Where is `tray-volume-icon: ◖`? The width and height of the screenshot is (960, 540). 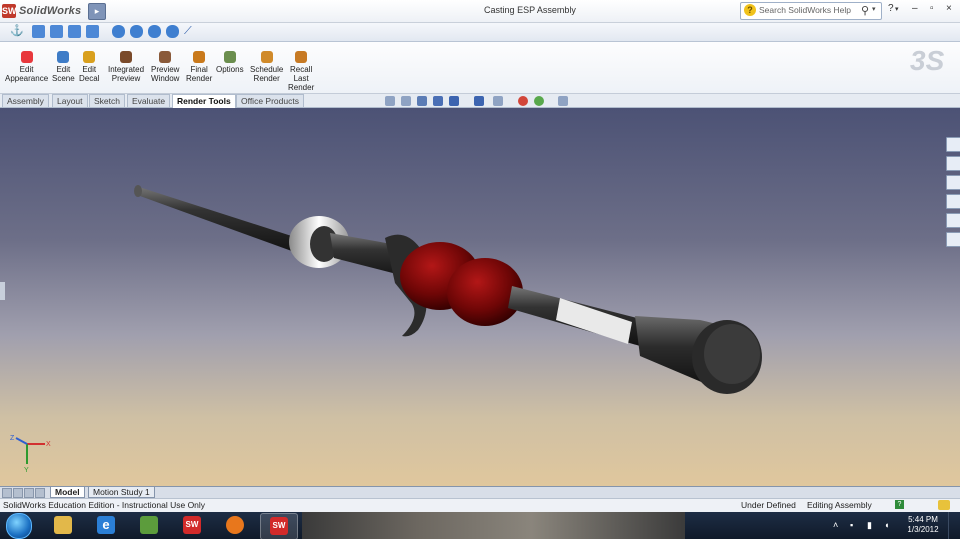
tray-volume-icon: ◖ is located at coordinates (886, 525).